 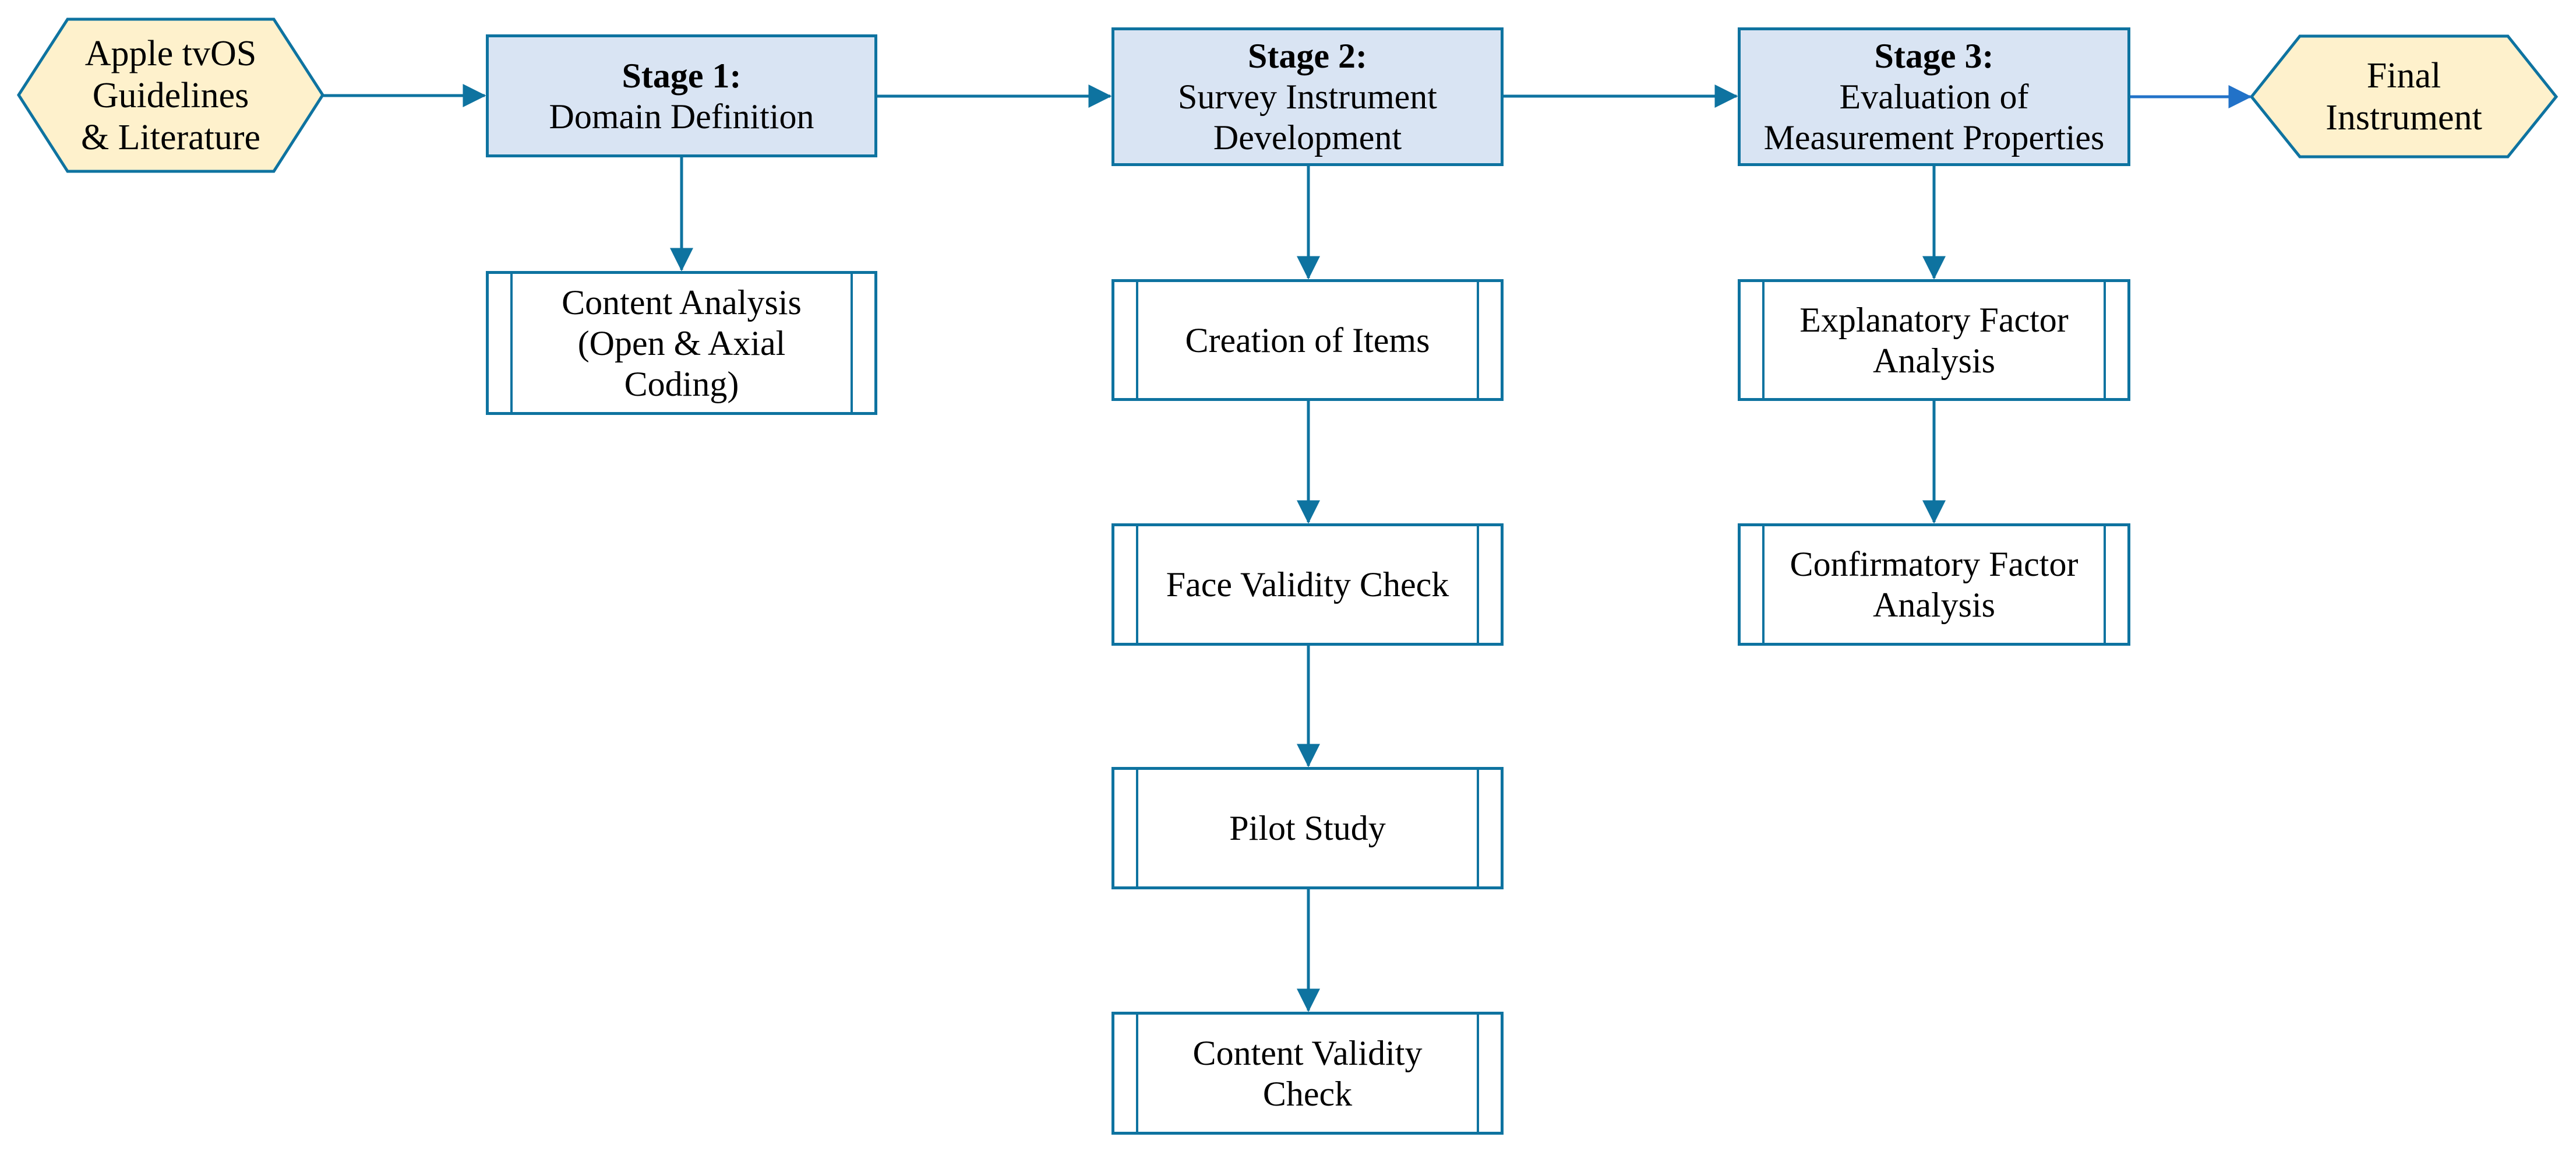 I want to click on step-line: Content Validity, so click(x=1308, y=1052).